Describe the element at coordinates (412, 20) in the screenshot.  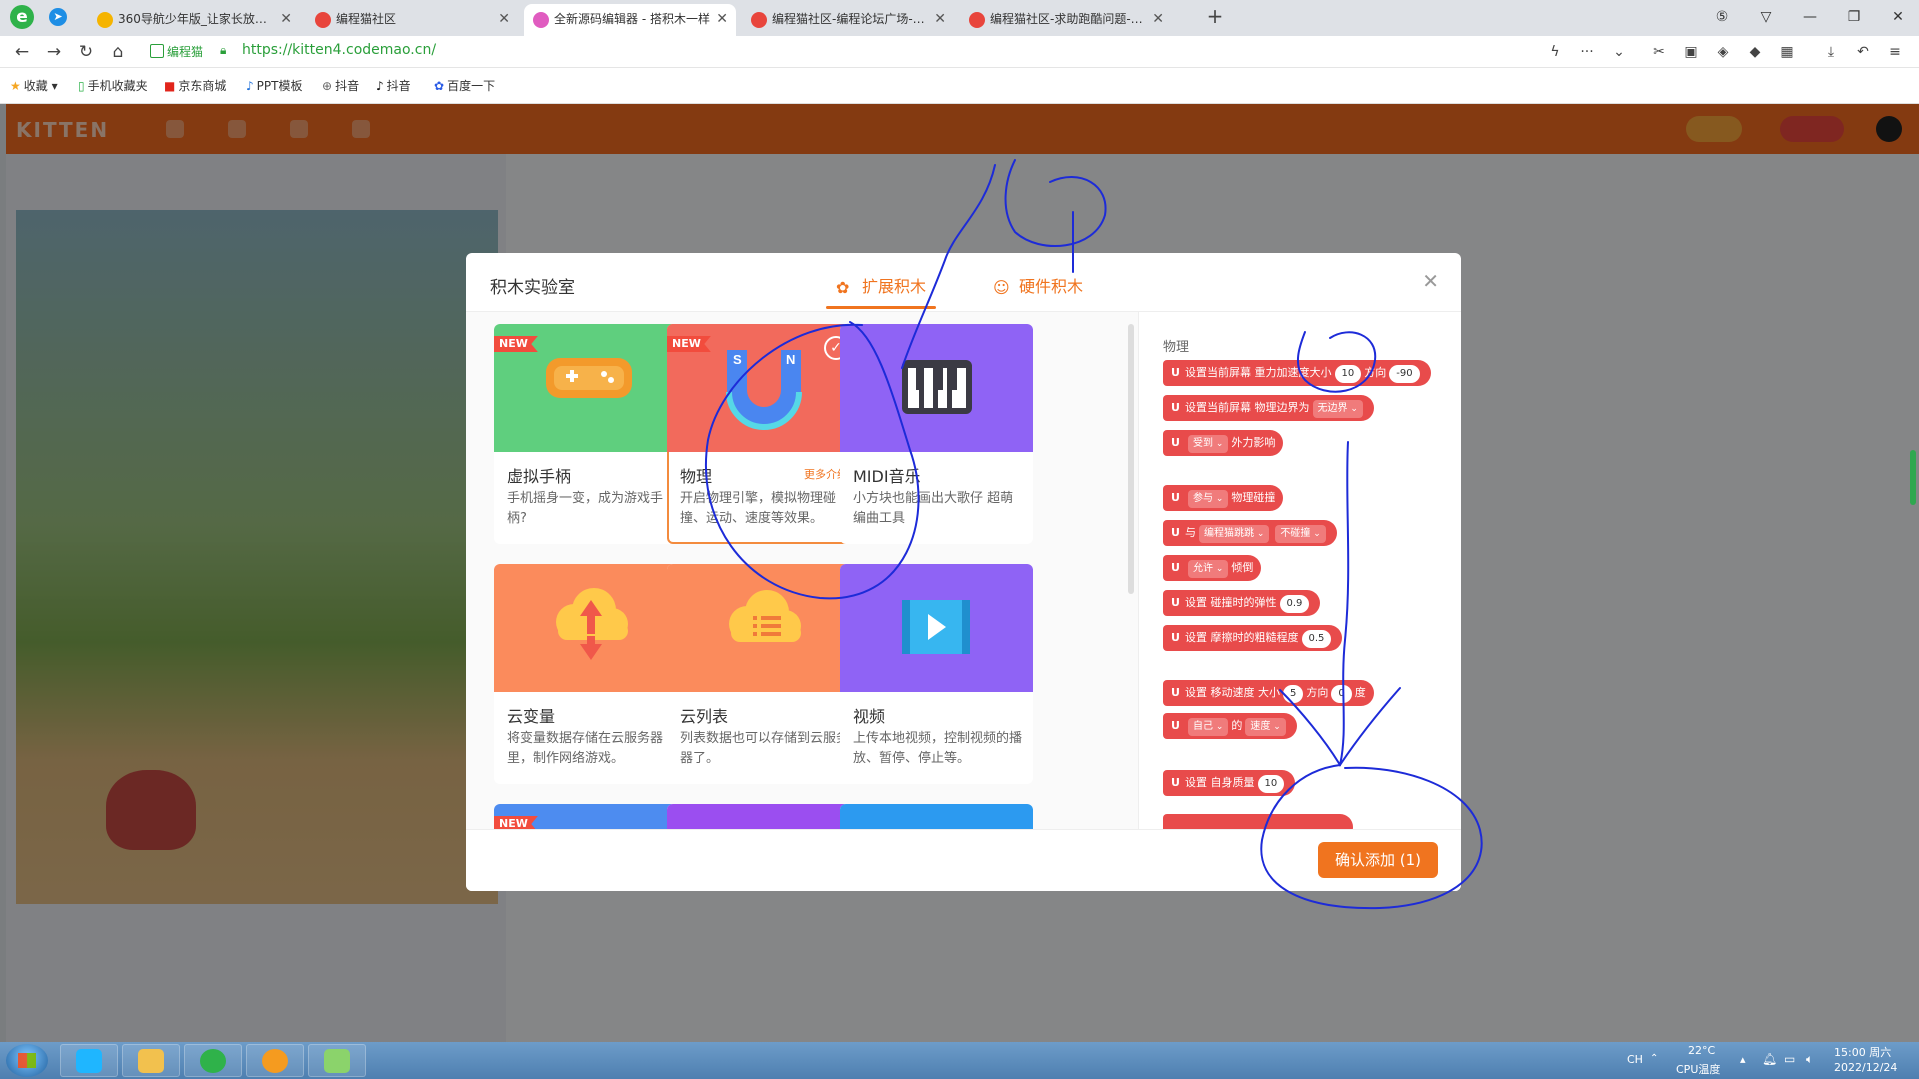
I see `browser-tab: 编程猫社区 ✕` at that location.